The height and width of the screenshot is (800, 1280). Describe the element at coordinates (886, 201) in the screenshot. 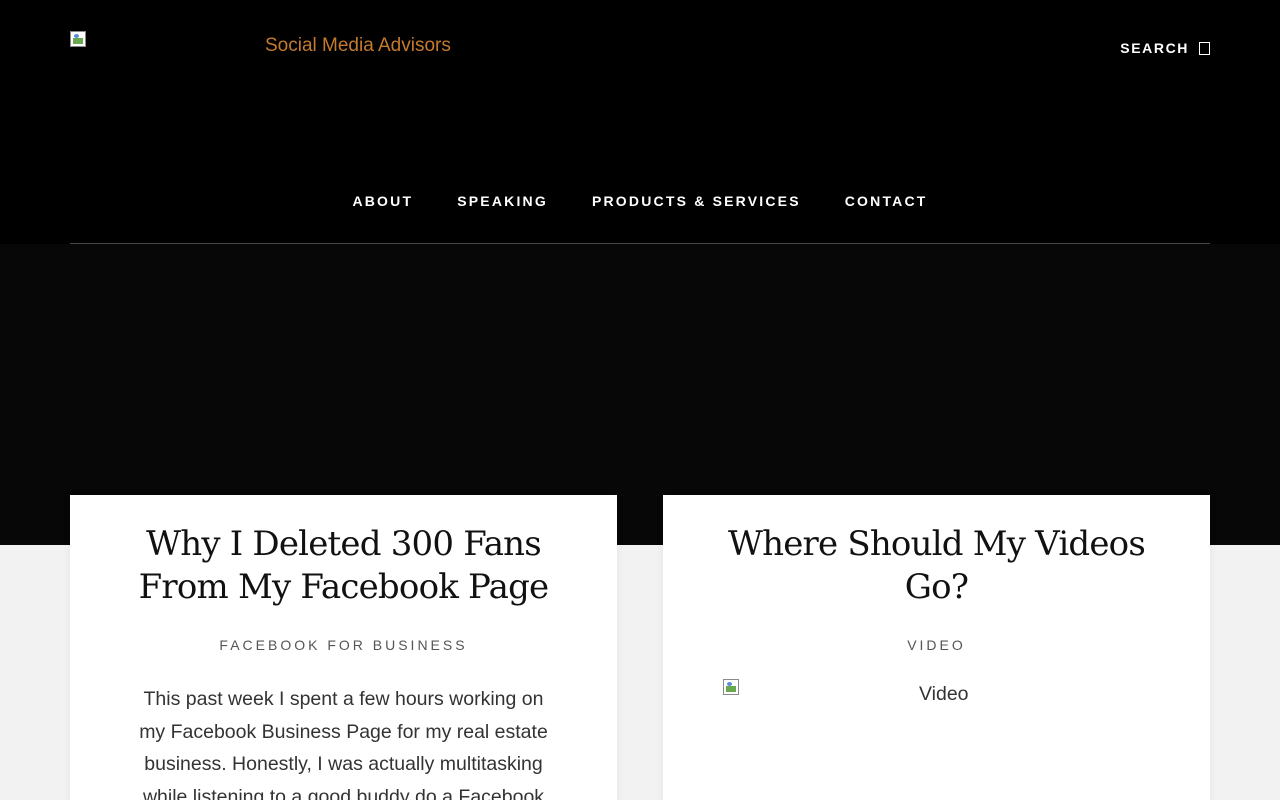

I see `nav-contact: CONTACT` at that location.